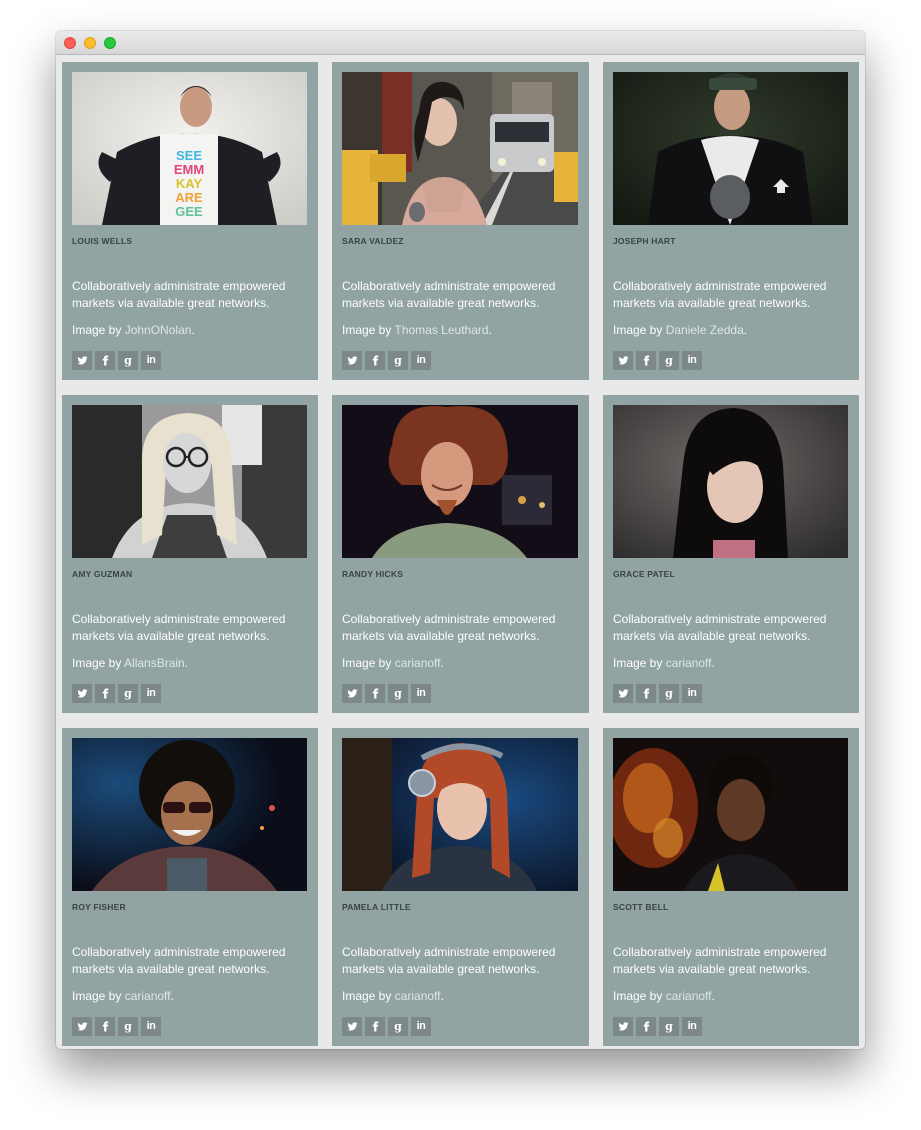  I want to click on team-member-photo: SEE EMM KAY ARE GEE, so click(189, 148).